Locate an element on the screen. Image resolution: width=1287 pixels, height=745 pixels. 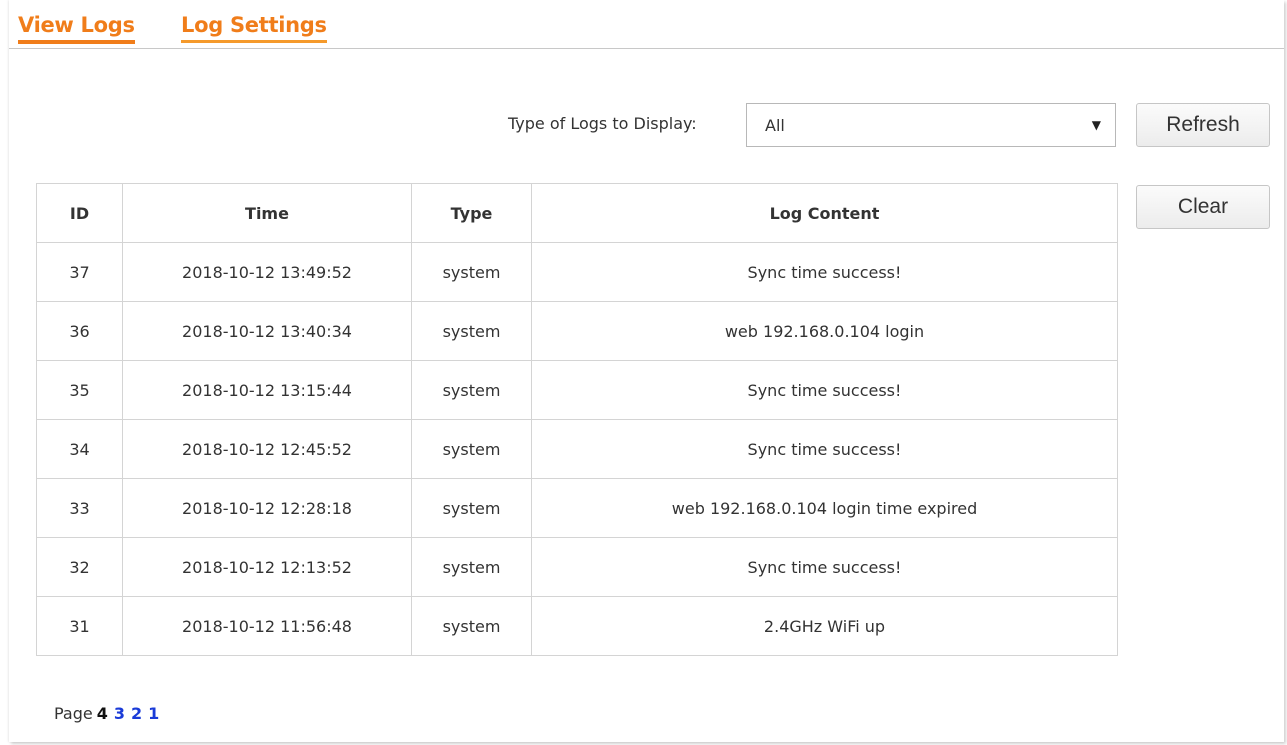
refresh-button: Refresh is located at coordinates (1203, 125).